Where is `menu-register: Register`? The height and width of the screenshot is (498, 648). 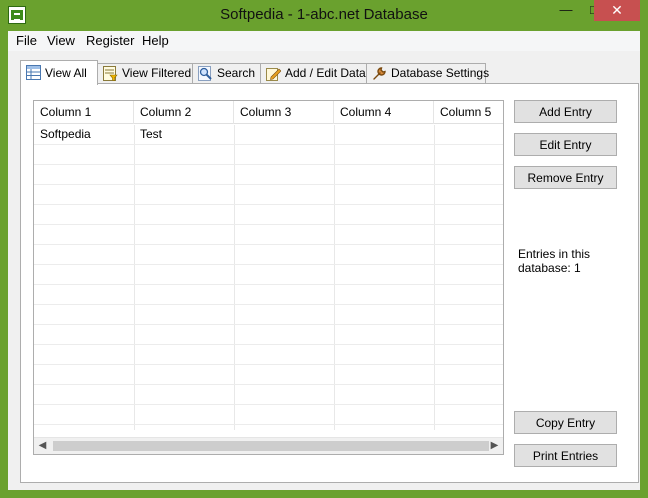 menu-register: Register is located at coordinates (110, 40).